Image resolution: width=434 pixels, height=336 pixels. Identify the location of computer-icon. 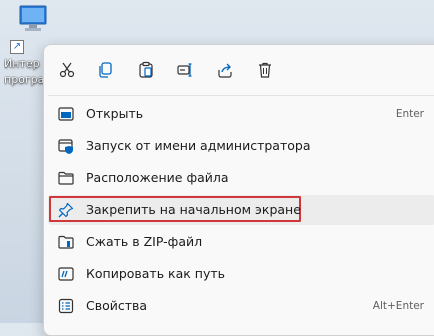
(33, 19).